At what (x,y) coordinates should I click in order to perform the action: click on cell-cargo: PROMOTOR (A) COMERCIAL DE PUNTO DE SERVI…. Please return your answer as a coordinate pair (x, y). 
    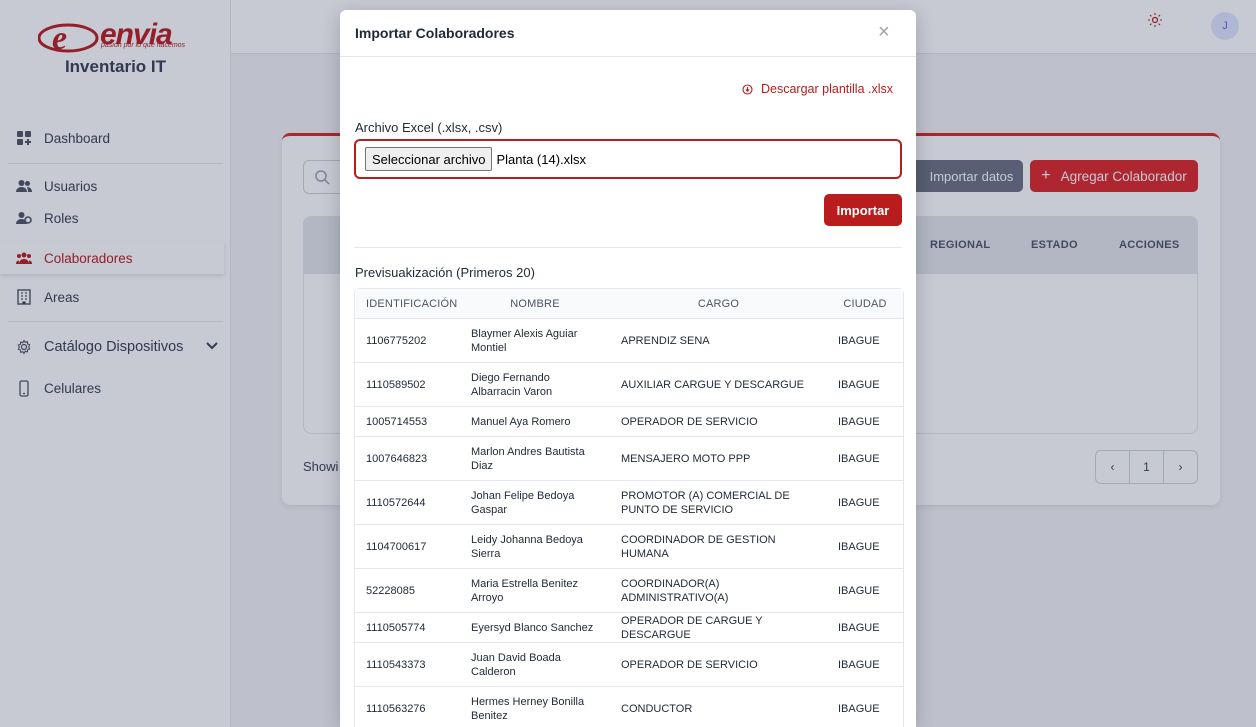
    Looking at the image, I should click on (718, 503).